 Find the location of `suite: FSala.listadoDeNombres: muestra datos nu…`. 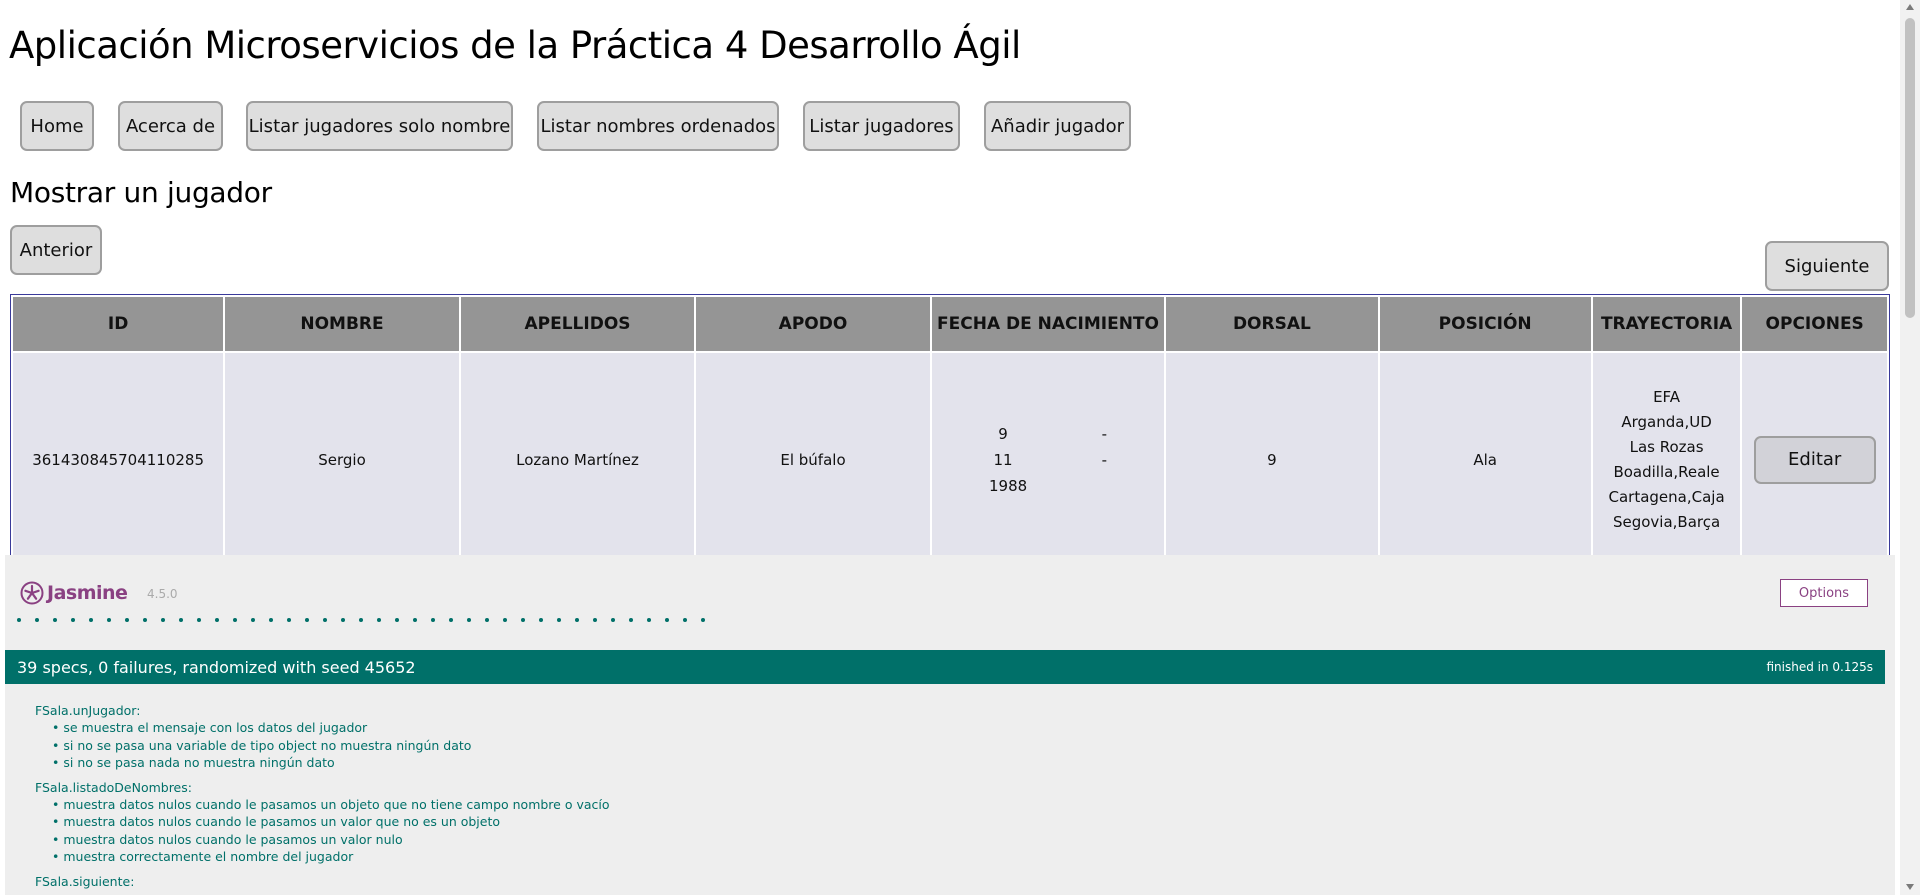

suite: FSala.listadoDeNombres: muestra datos nu… is located at coordinates (322, 822).